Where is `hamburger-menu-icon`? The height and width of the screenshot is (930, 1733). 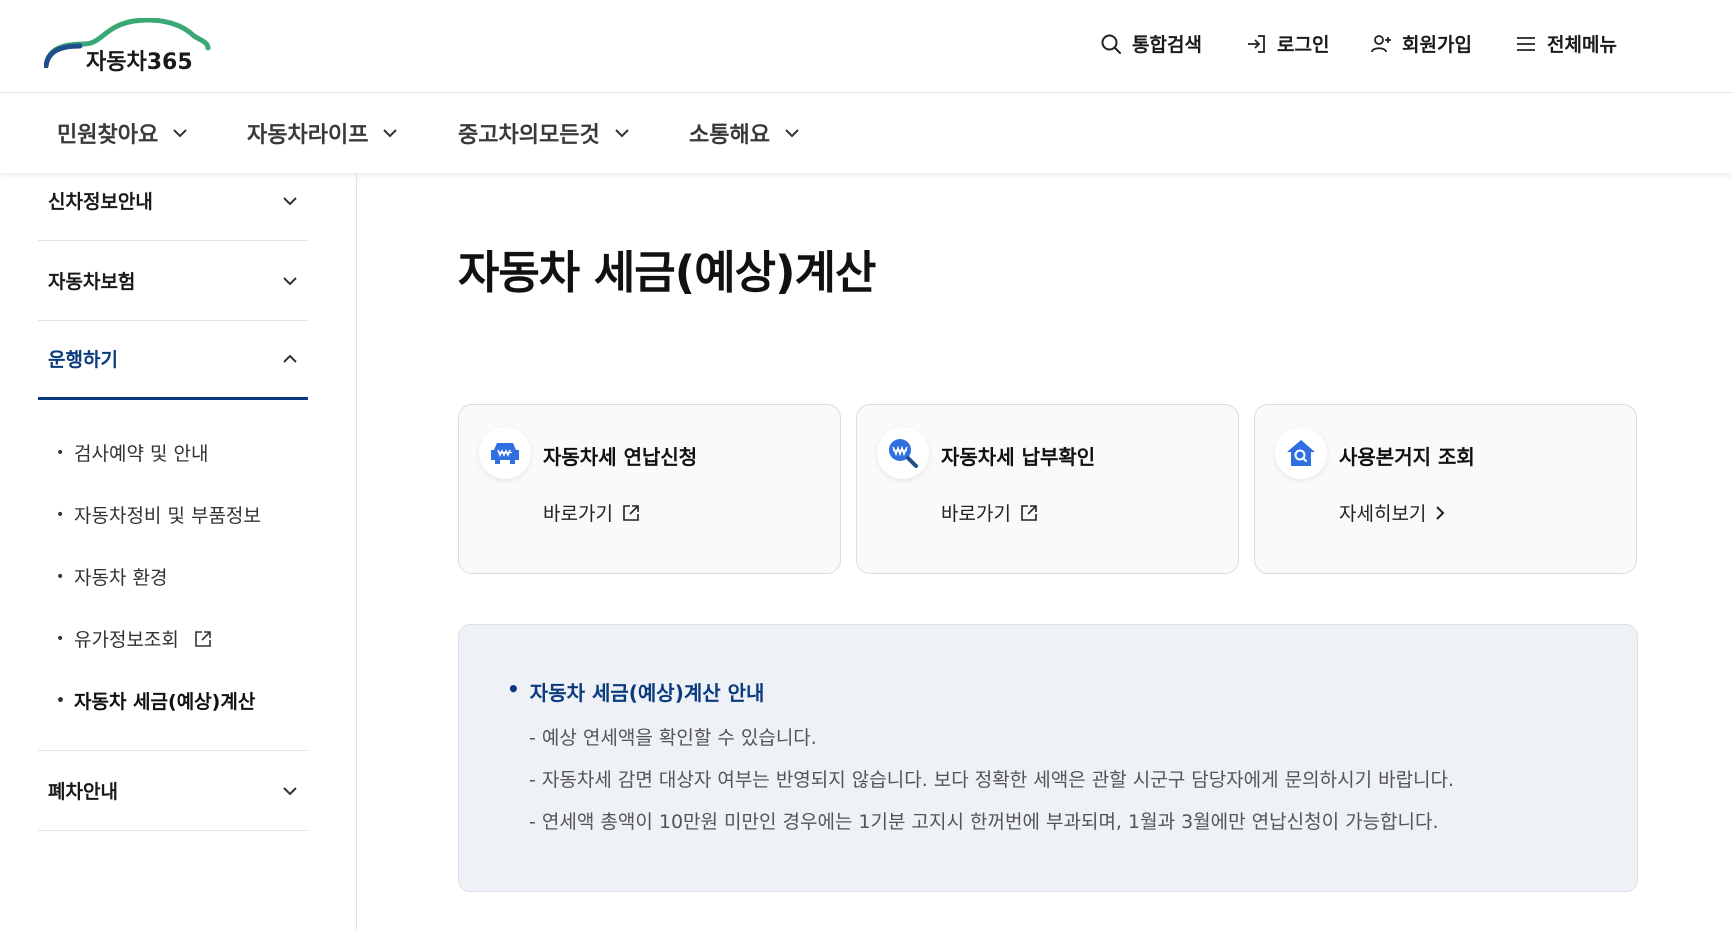 hamburger-menu-icon is located at coordinates (1526, 43).